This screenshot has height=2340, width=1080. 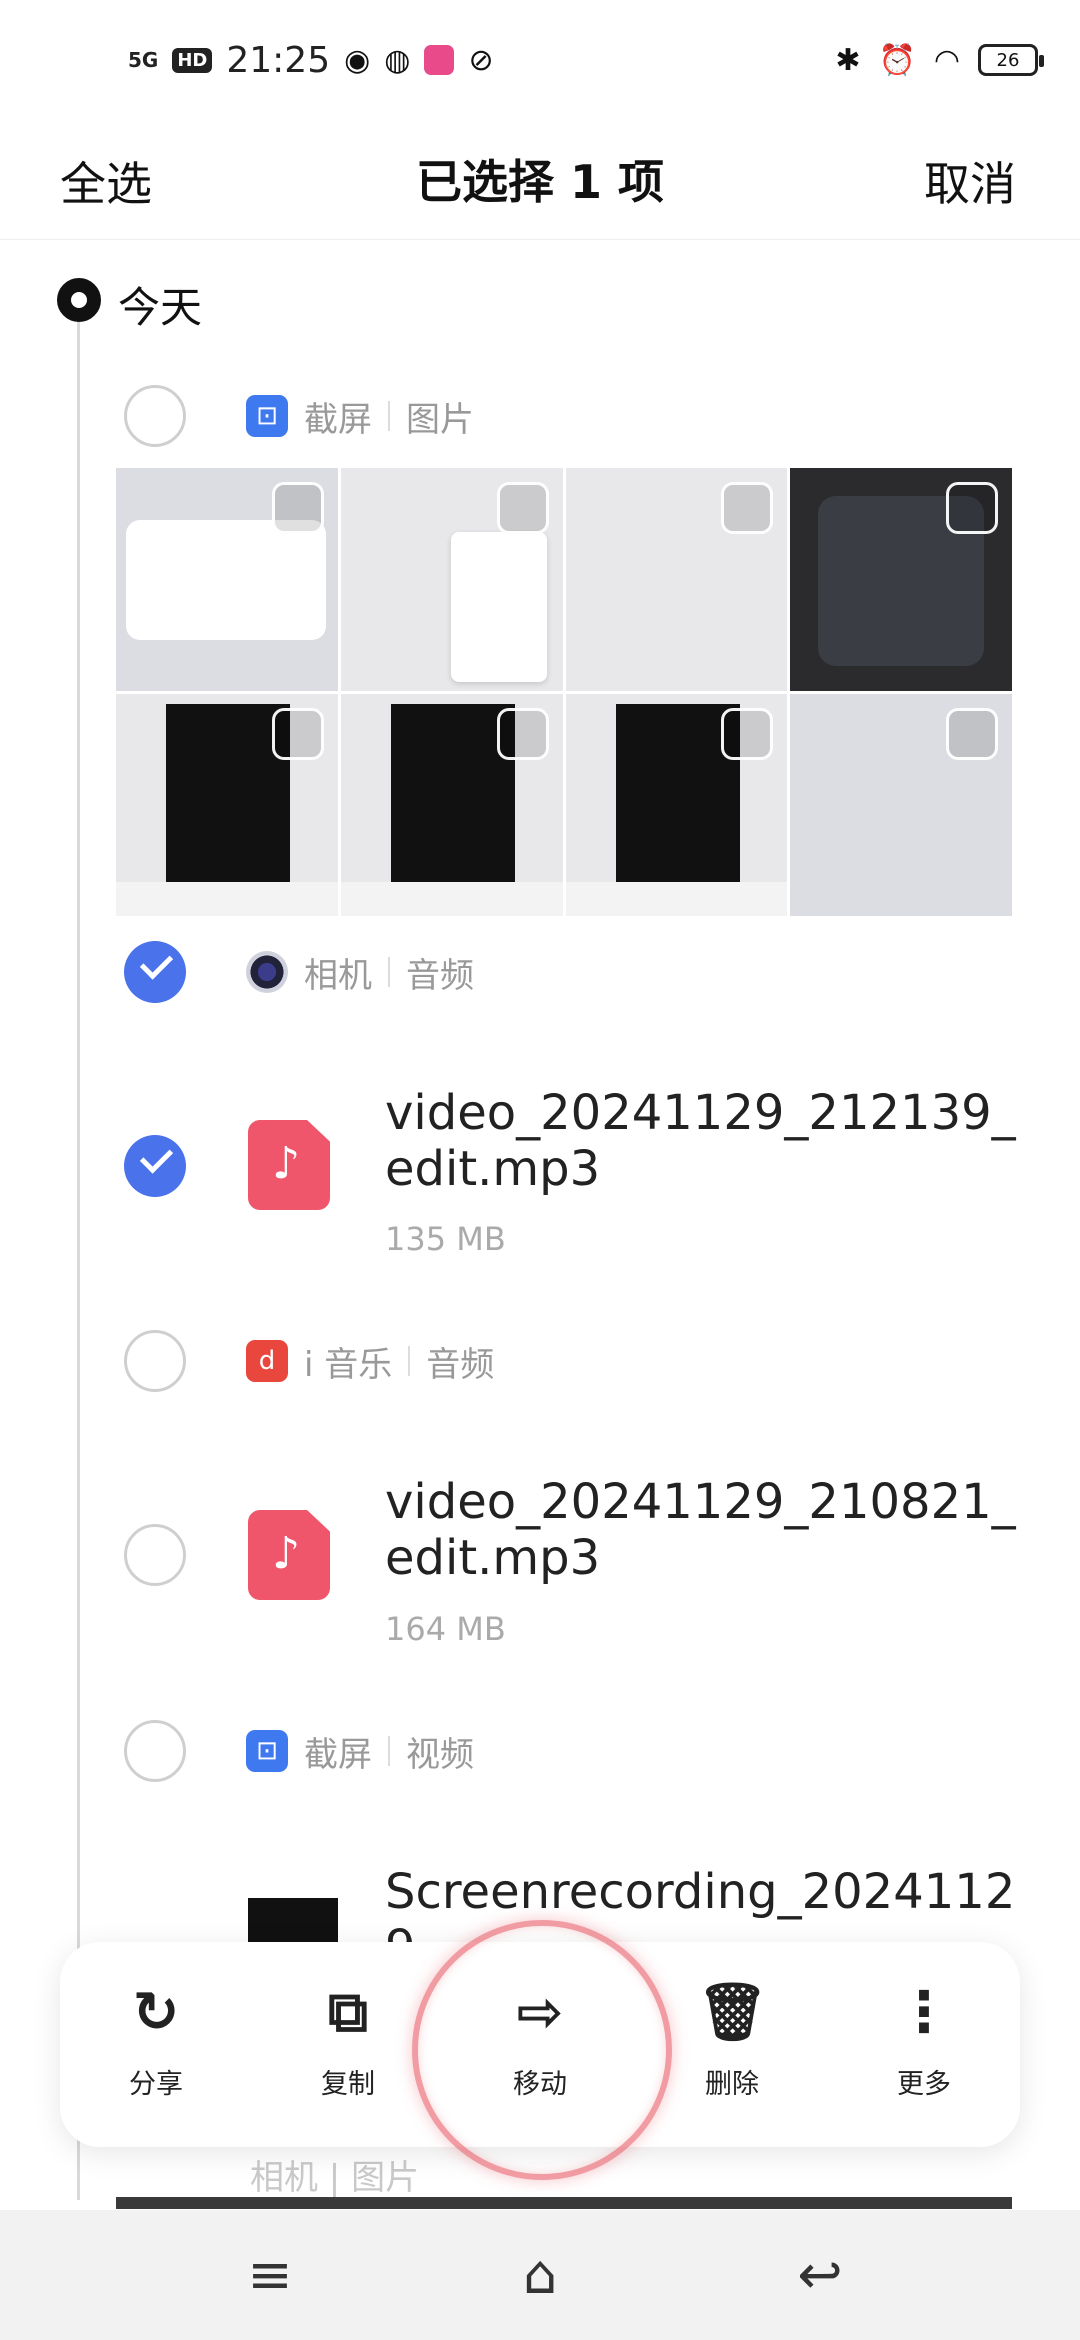 I want to click on timeline-line, so click(x=78, y=1250).